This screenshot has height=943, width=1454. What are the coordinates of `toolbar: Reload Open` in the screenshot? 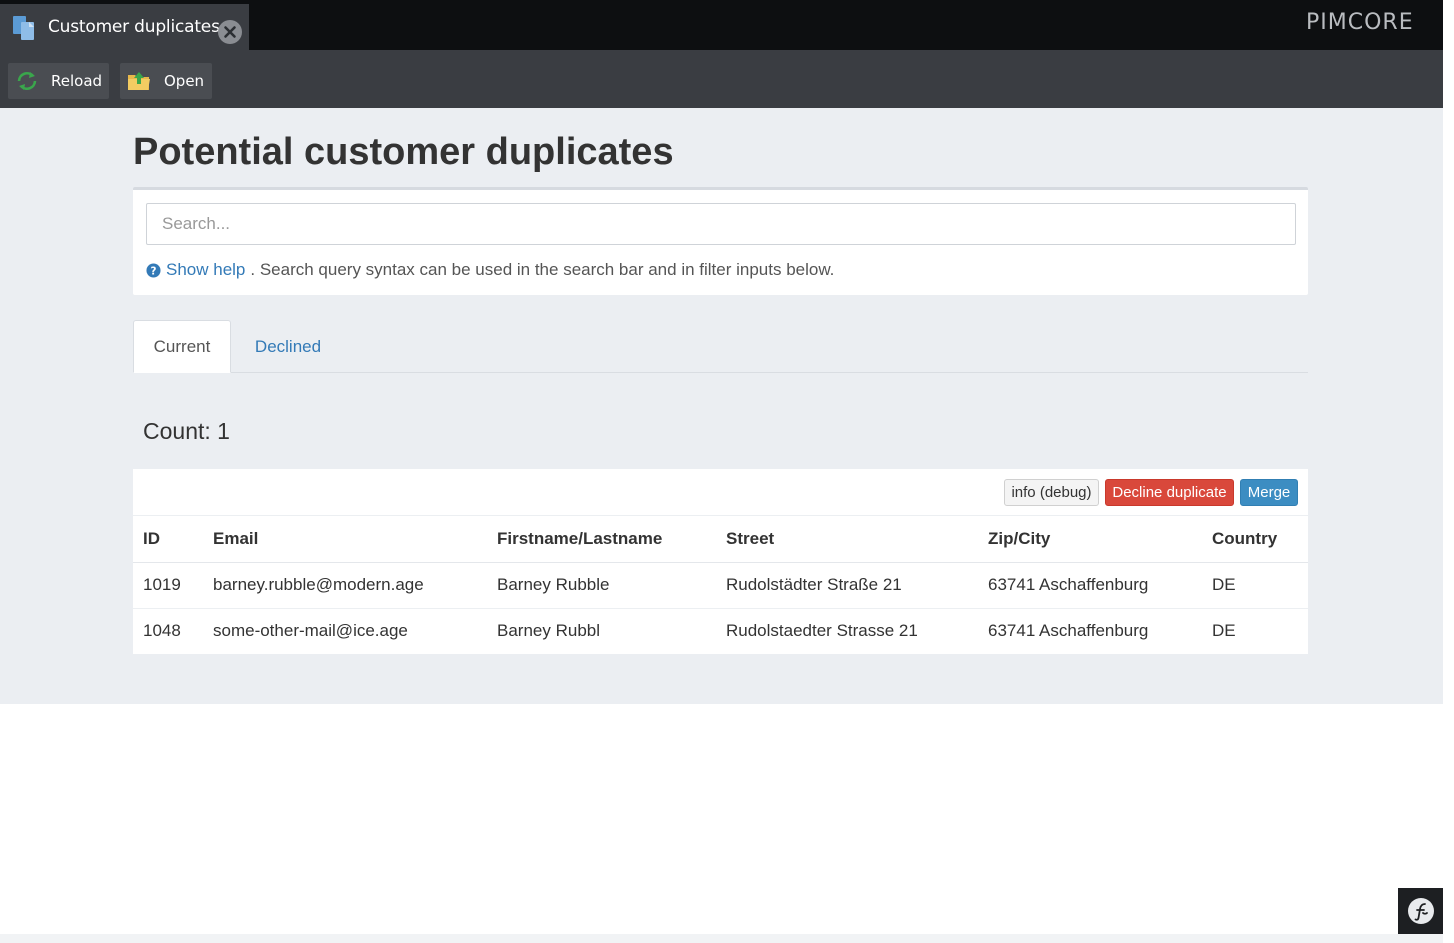 It's located at (721, 79).